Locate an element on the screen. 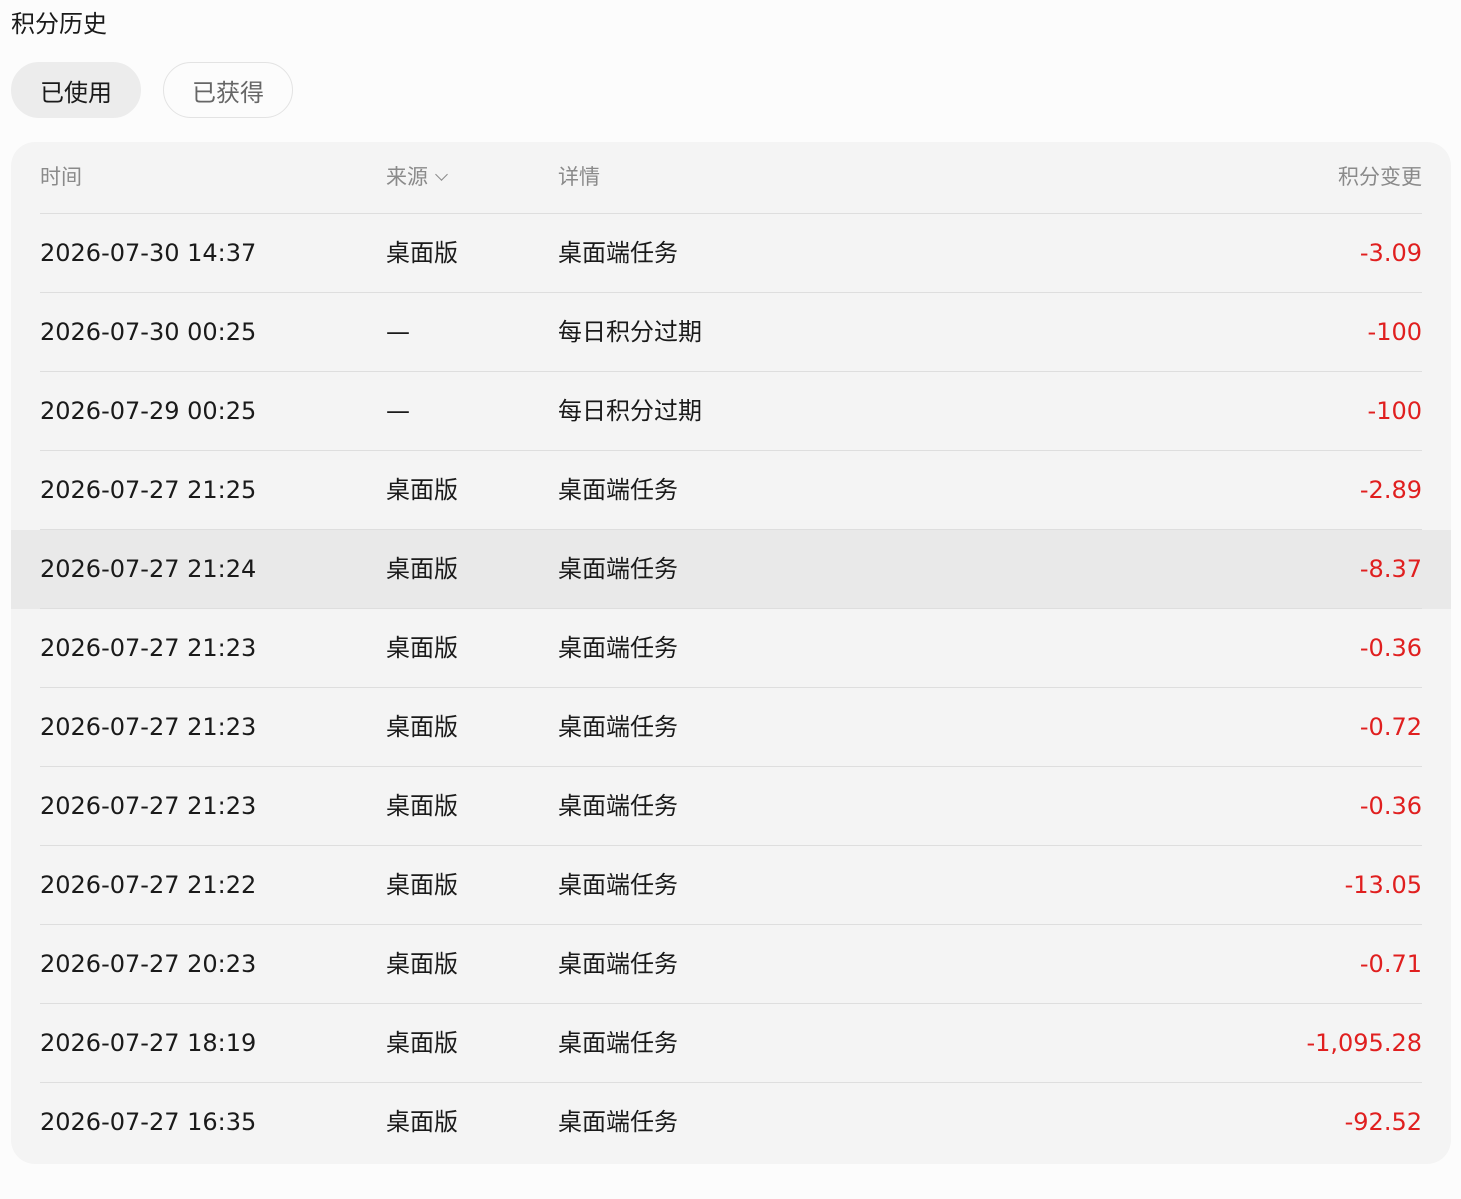 The image size is (1461, 1199). cell-time: 2026-07-30 00:25 is located at coordinates (148, 332).